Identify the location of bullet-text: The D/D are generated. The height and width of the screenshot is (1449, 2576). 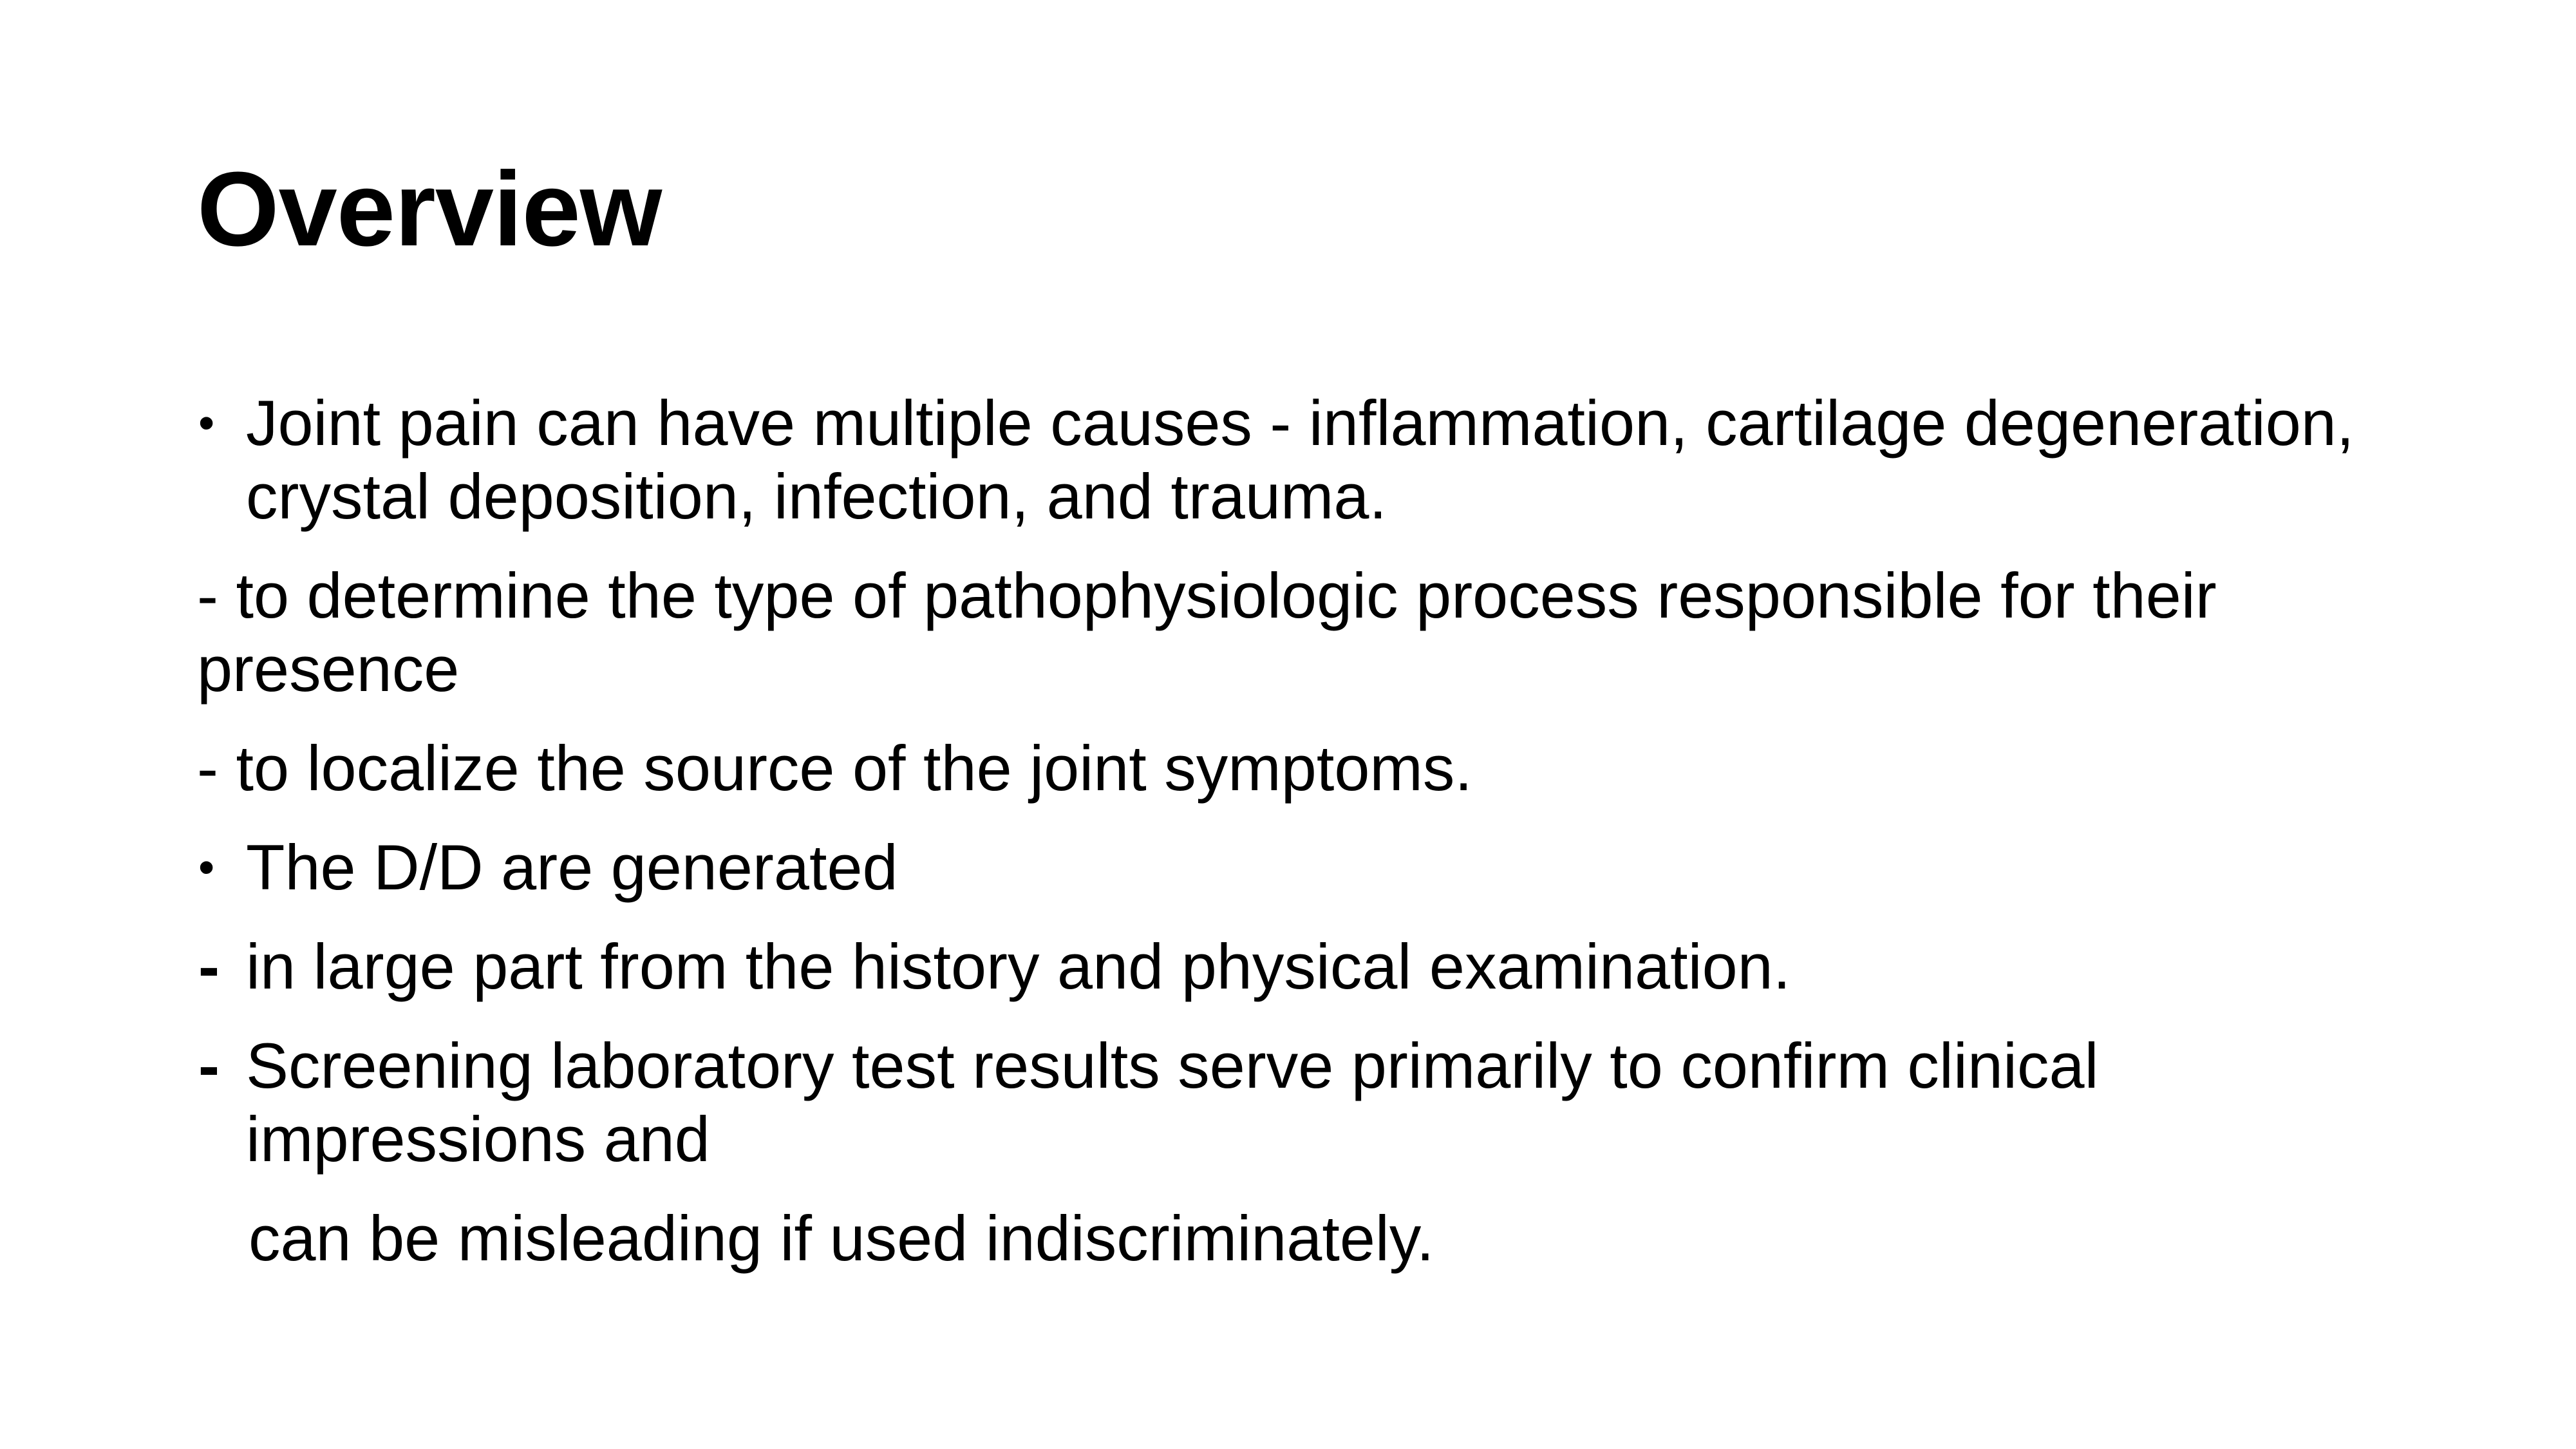
(572, 867).